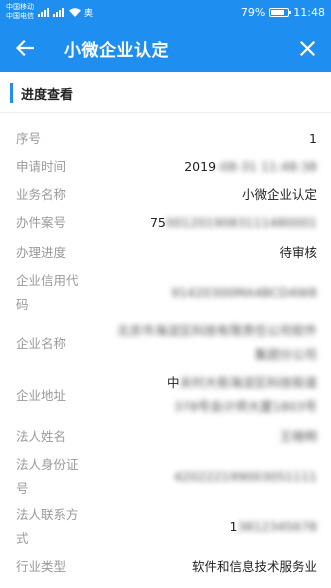 The height and width of the screenshot is (588, 331). What do you see at coordinates (216, 330) in the screenshot?
I see `field-value: 北京市海淀区科技有限责任公司软件` at bounding box center [216, 330].